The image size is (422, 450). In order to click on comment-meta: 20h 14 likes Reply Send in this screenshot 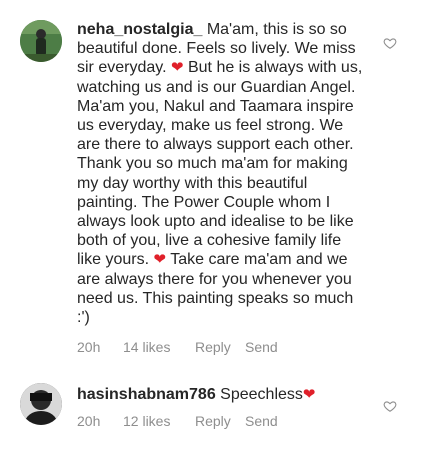, I will do `click(177, 347)`.